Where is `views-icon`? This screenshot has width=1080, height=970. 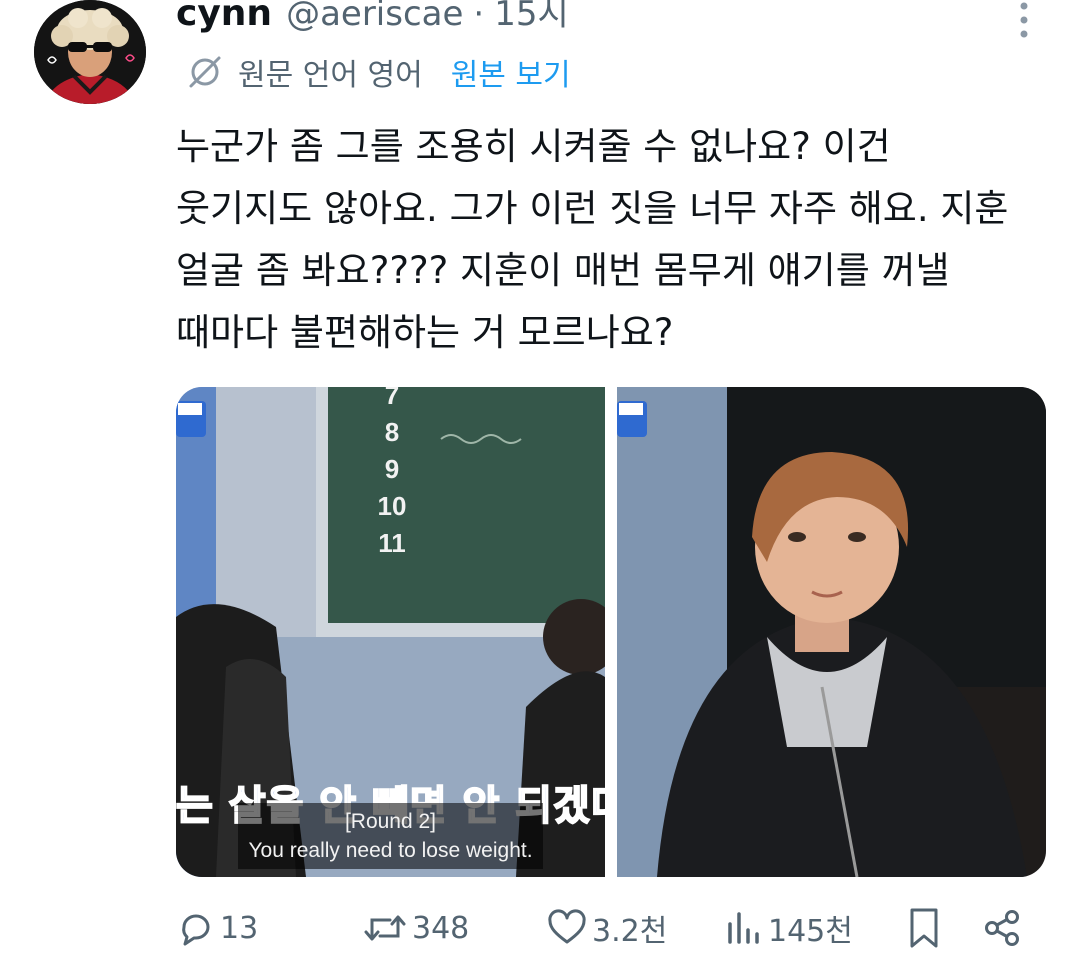 views-icon is located at coordinates (743, 928).